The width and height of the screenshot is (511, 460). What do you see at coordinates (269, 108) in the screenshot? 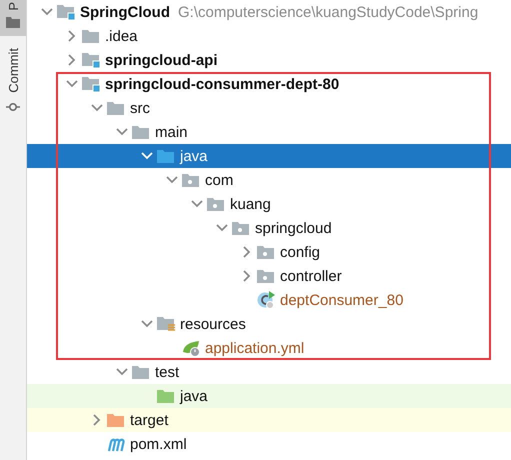
I see `tree-row: src` at bounding box center [269, 108].